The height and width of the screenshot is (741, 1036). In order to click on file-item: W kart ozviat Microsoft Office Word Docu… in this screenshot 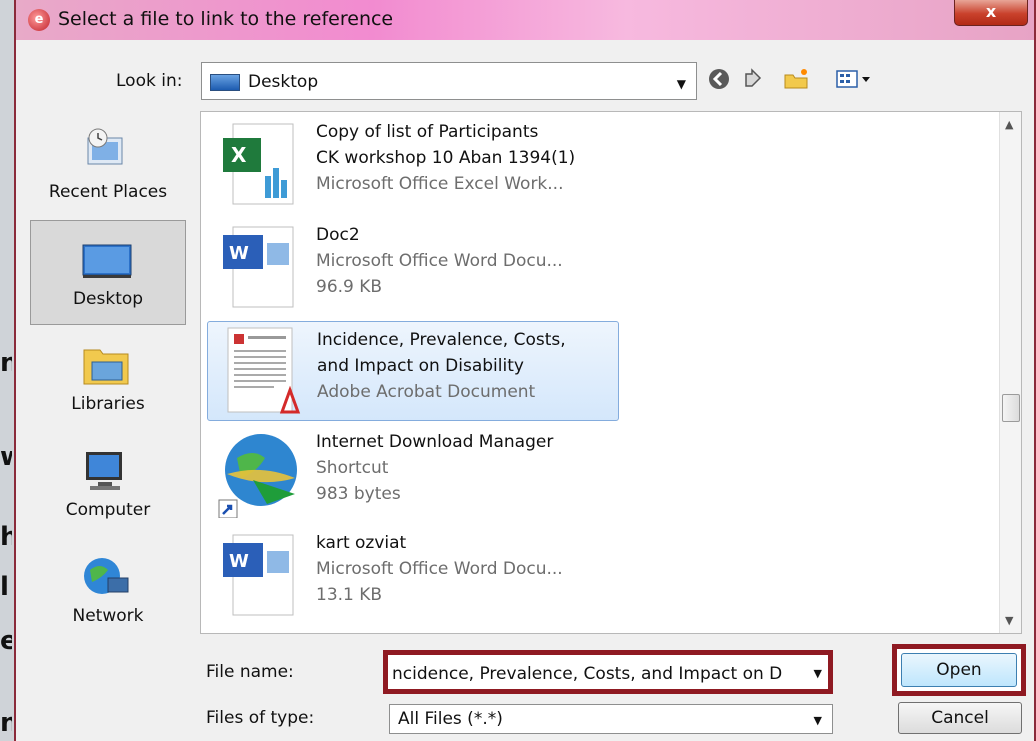, I will do `click(413, 575)`.